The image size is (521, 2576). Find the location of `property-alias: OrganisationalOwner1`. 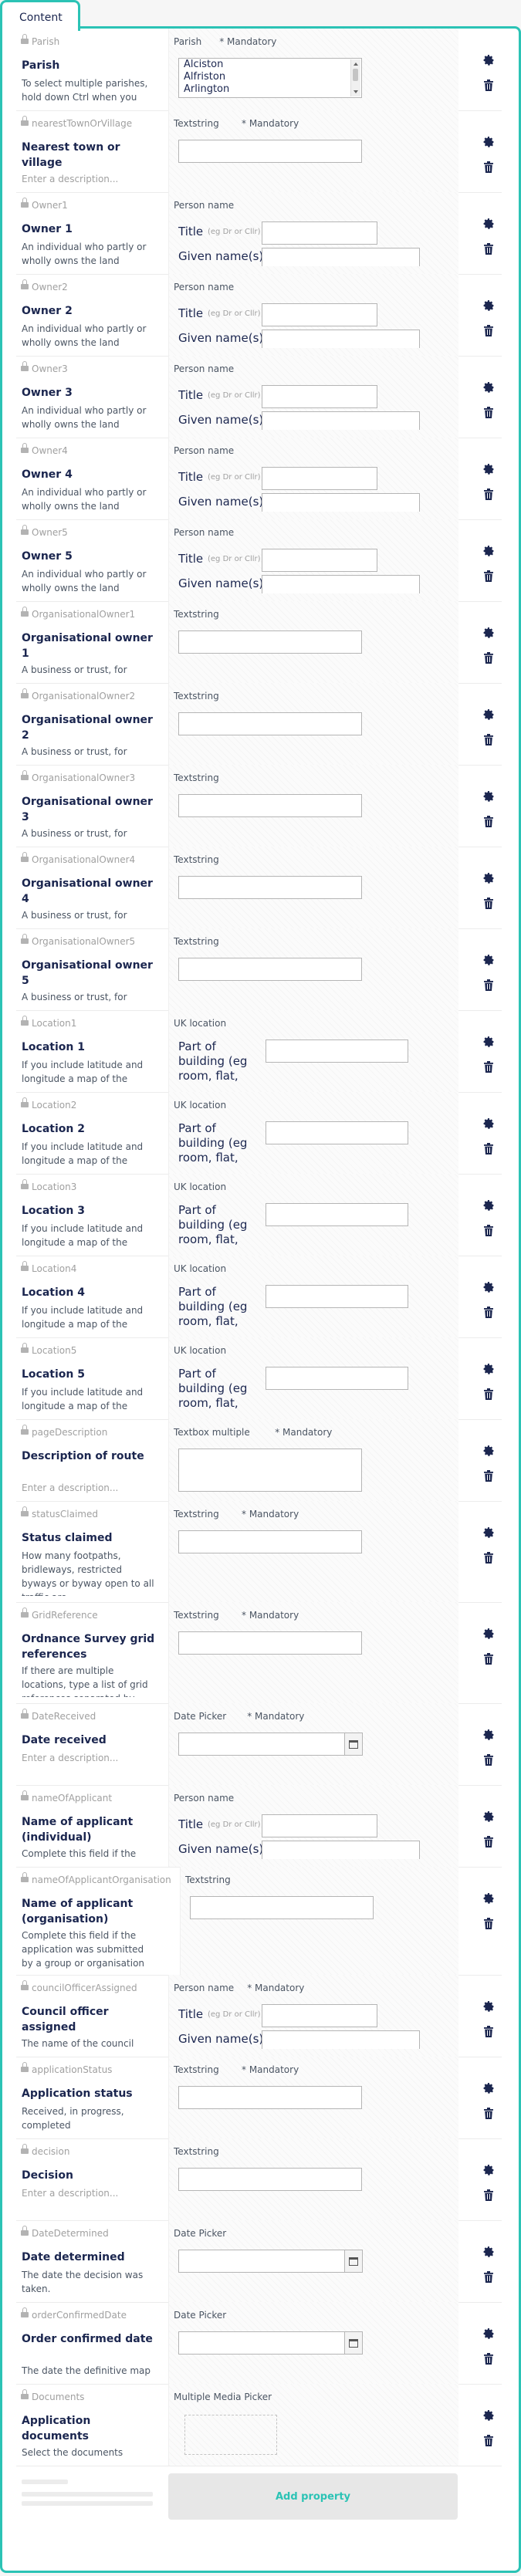

property-alias: OrganisationalOwner1 is located at coordinates (83, 614).